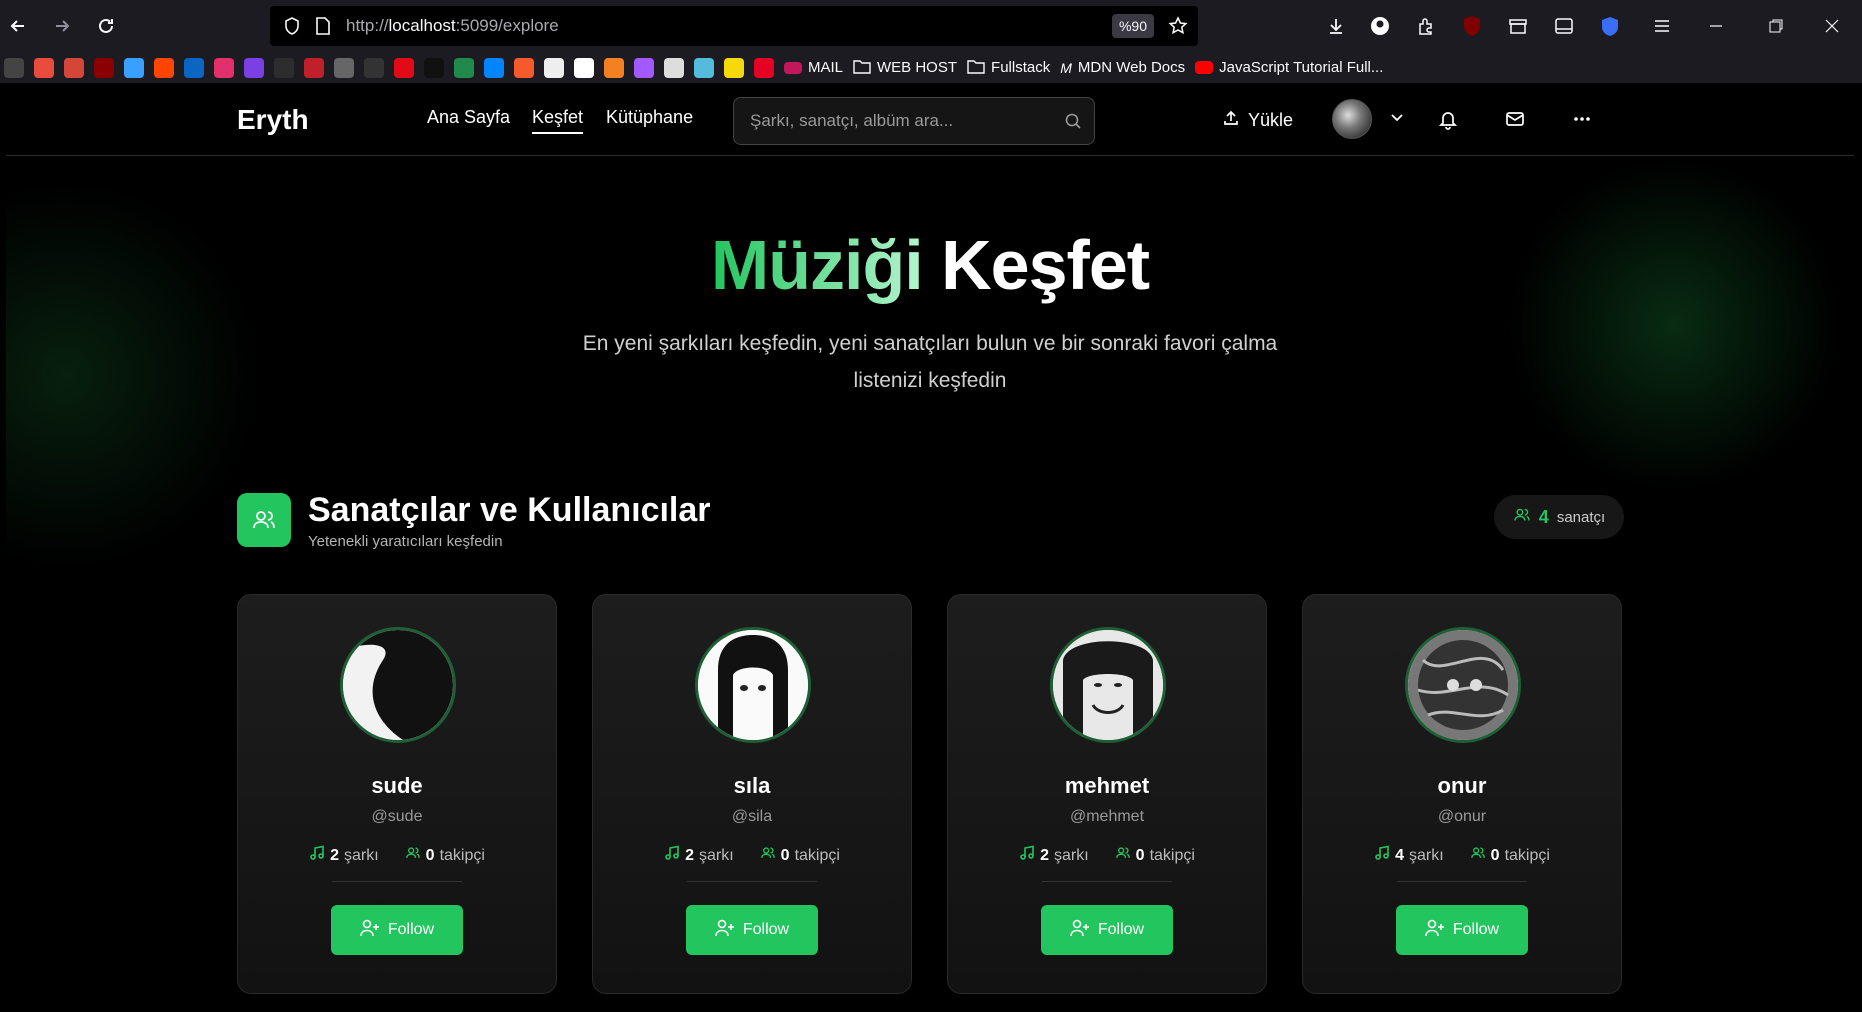  Describe the element at coordinates (1662, 26) in the screenshot. I see `menu-icon` at that location.